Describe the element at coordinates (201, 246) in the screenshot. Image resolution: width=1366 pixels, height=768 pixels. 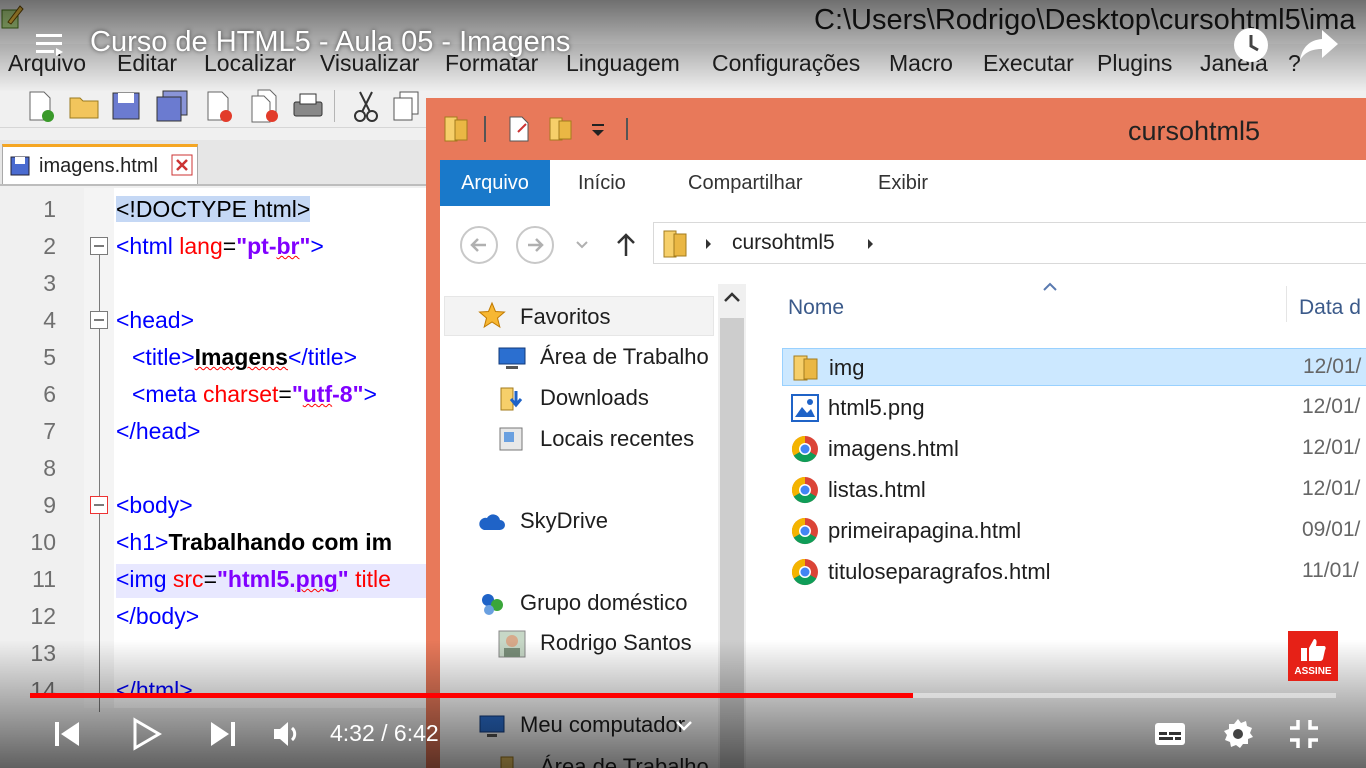
I see `attr-token: lang` at that location.